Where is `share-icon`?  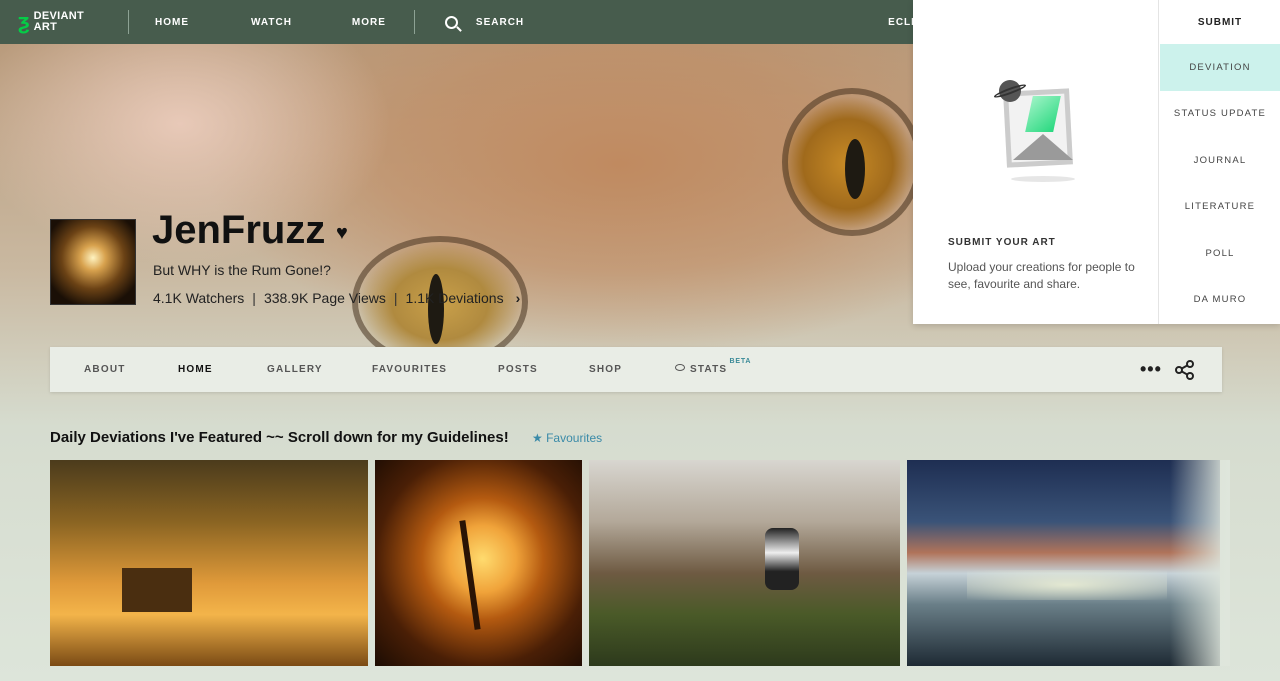 share-icon is located at coordinates (1185, 370).